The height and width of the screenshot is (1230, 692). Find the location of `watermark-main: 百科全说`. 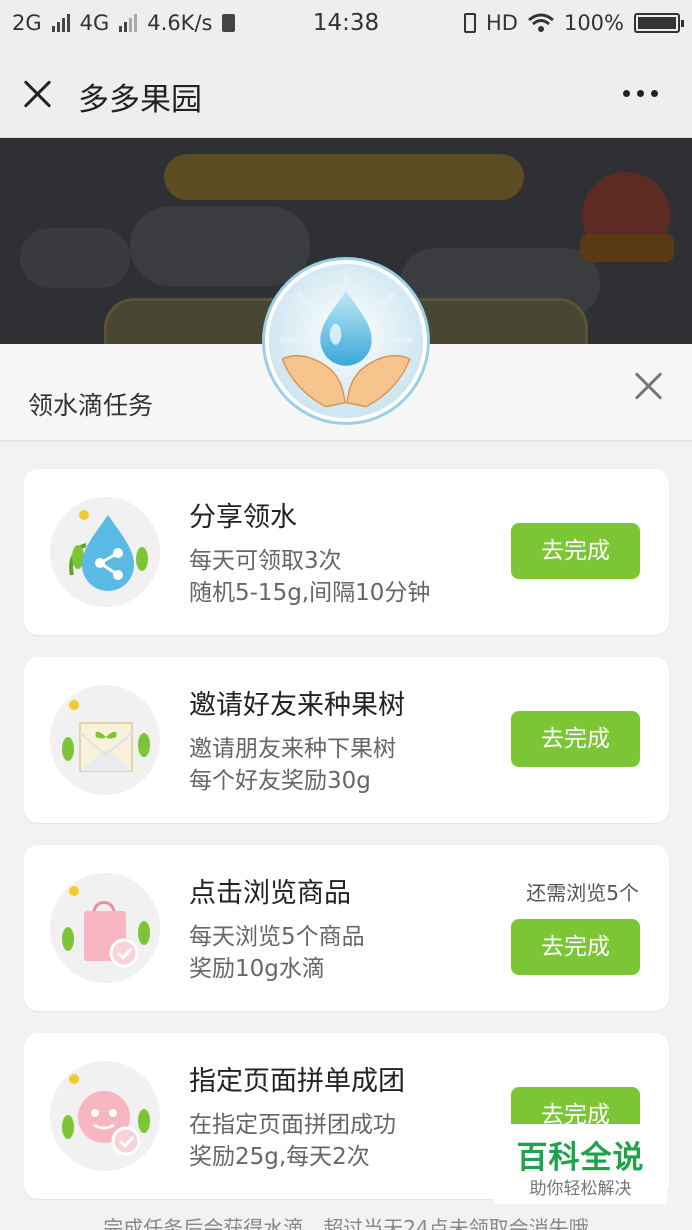

watermark-main: 百科全说 is located at coordinates (580, 1158).